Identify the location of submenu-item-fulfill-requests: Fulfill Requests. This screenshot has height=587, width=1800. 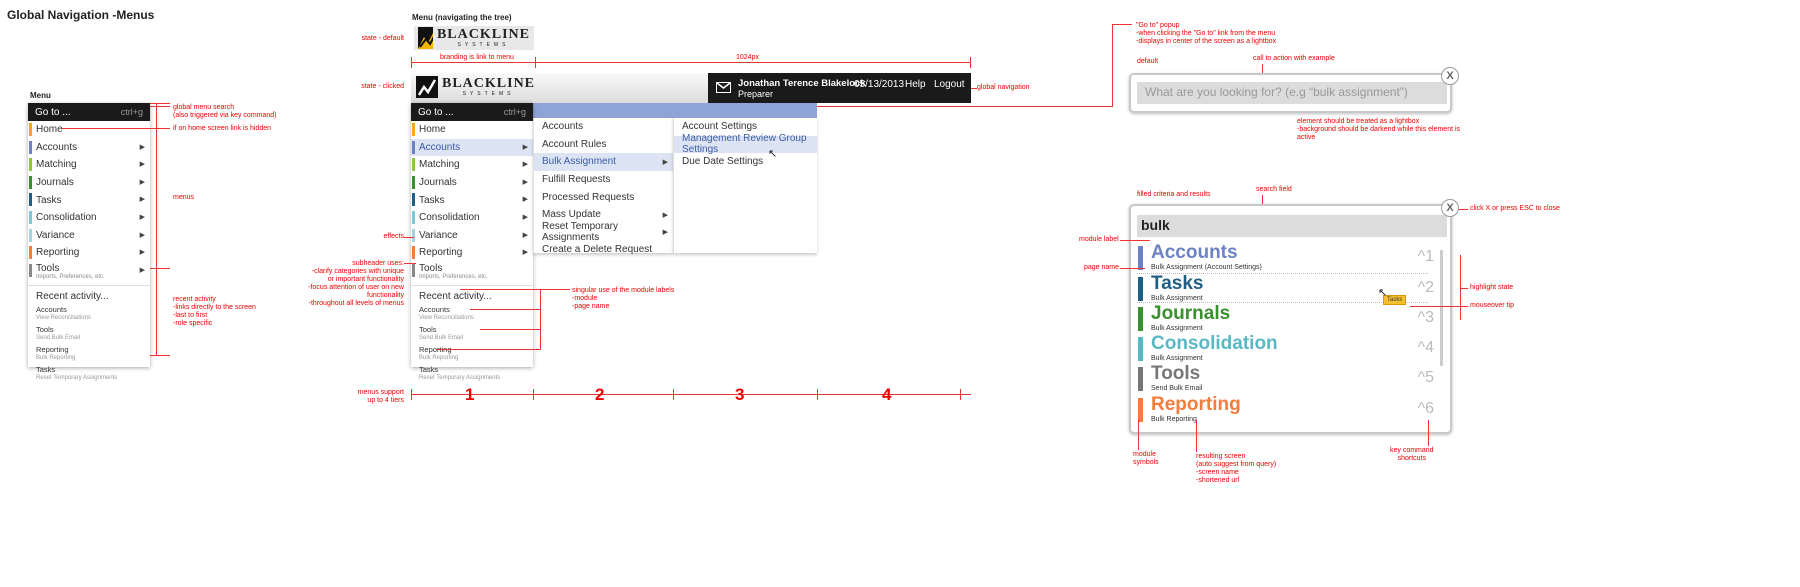
(603, 180).